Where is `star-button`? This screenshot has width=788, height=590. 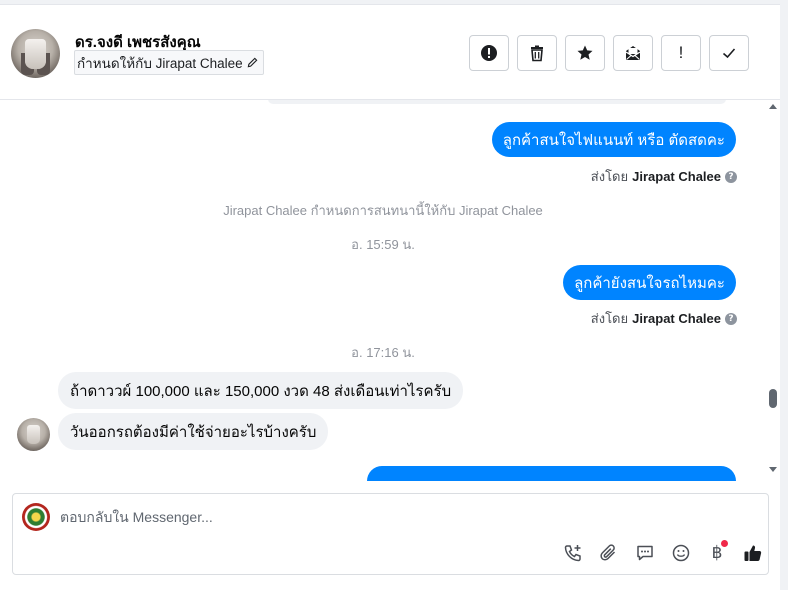 star-button is located at coordinates (585, 53).